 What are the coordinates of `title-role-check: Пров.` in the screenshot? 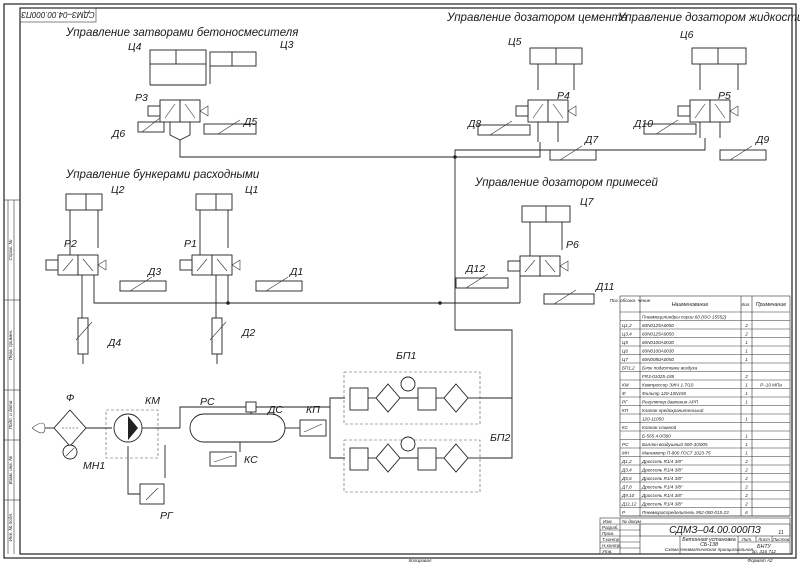 It's located at (608, 533).